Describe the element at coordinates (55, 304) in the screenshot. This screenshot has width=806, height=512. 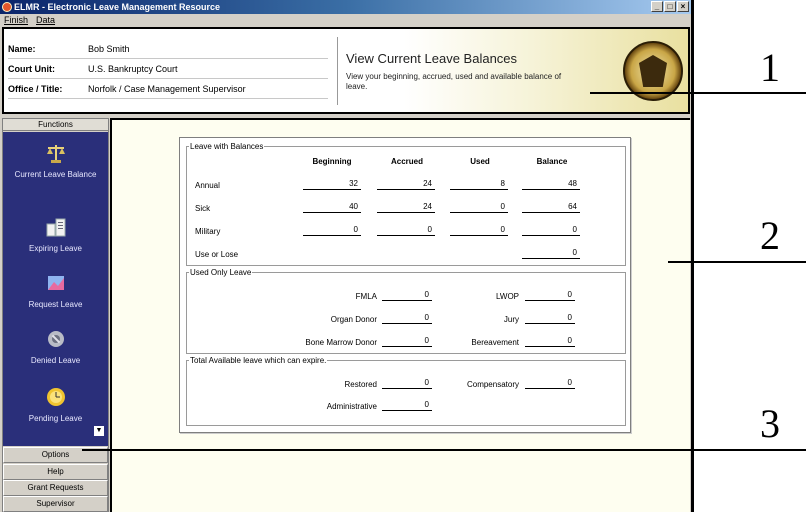
I see `nav-label: Request Leave` at that location.